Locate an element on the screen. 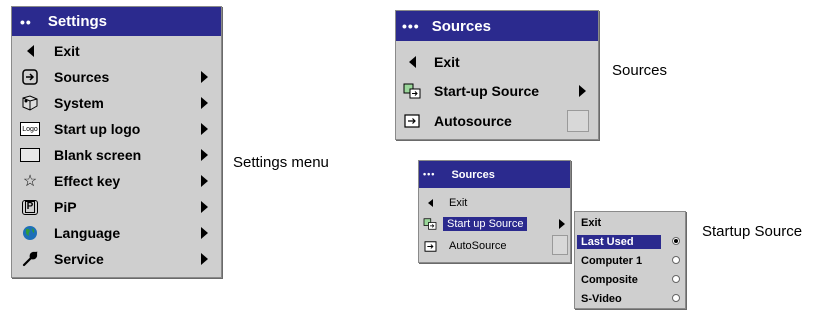  startup-item-label-selected: Start up Source is located at coordinates (485, 224).